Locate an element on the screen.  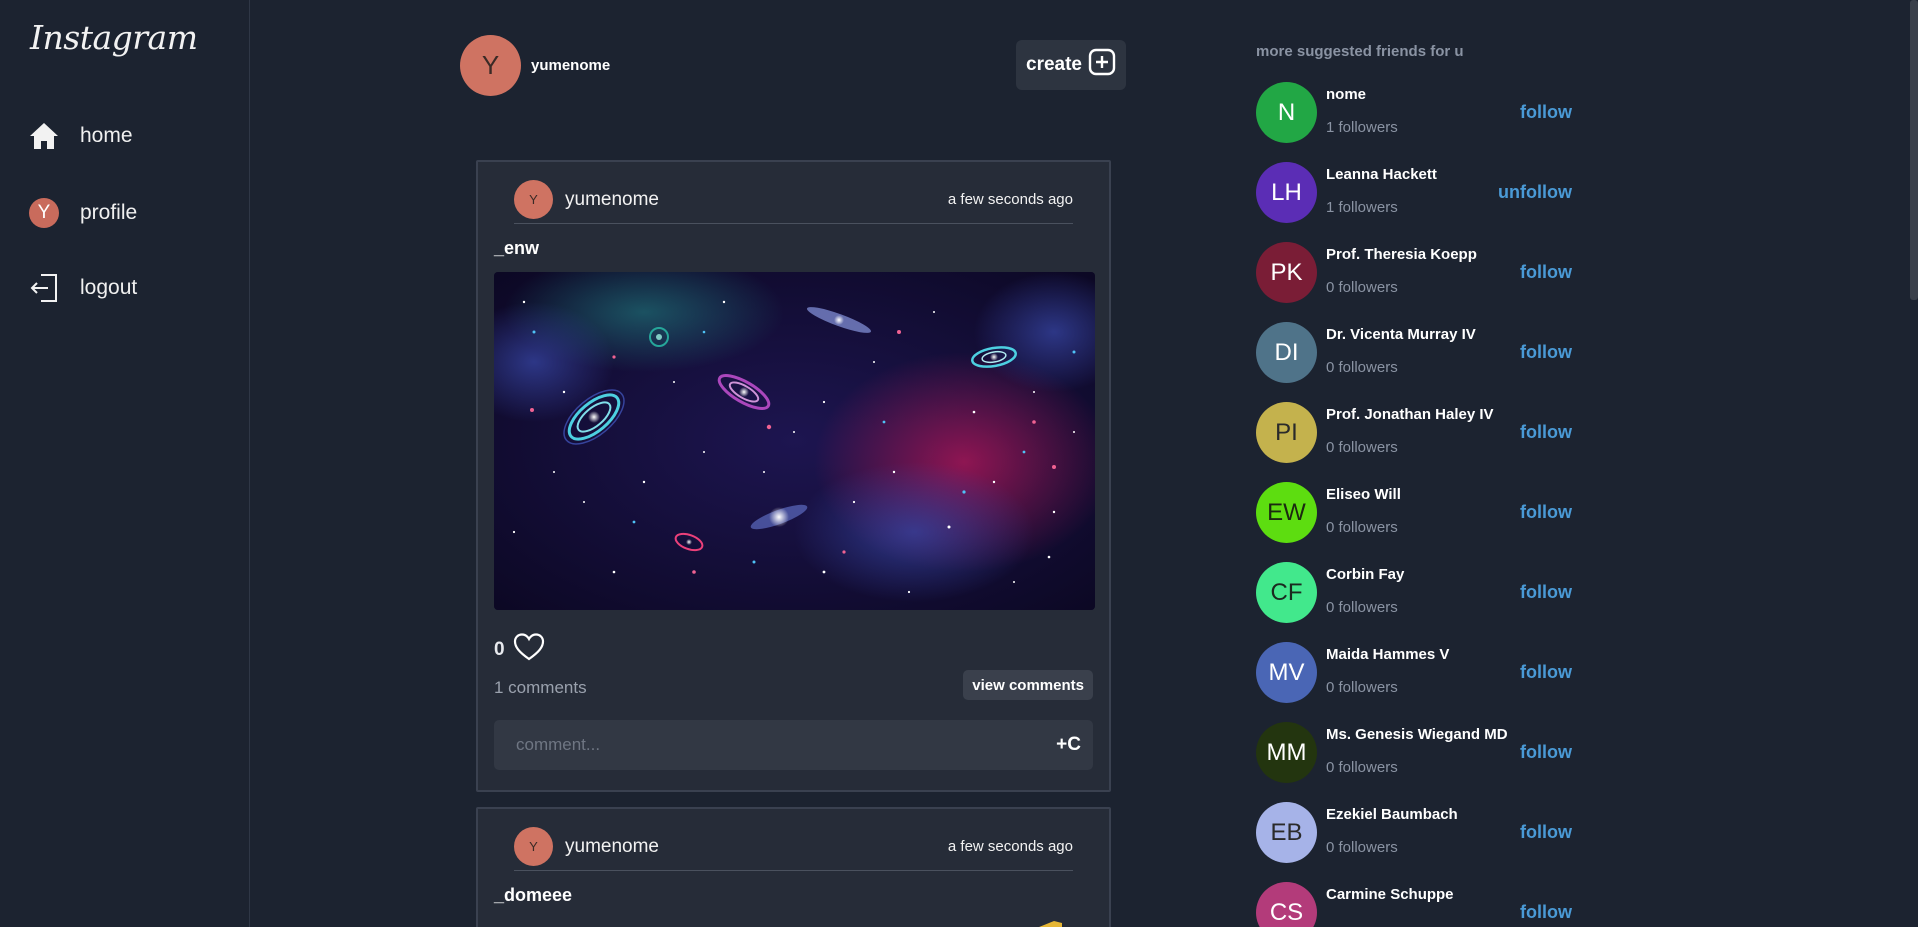
sidebar: Instagram home Y profile logout is located at coordinates (125, 463).